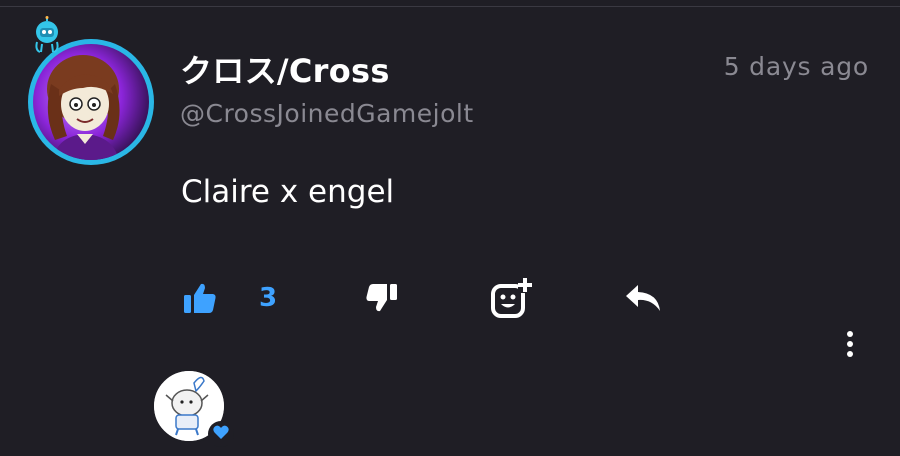 The width and height of the screenshot is (900, 456). I want to click on post-timestamp: 5 days ago, so click(796, 66).